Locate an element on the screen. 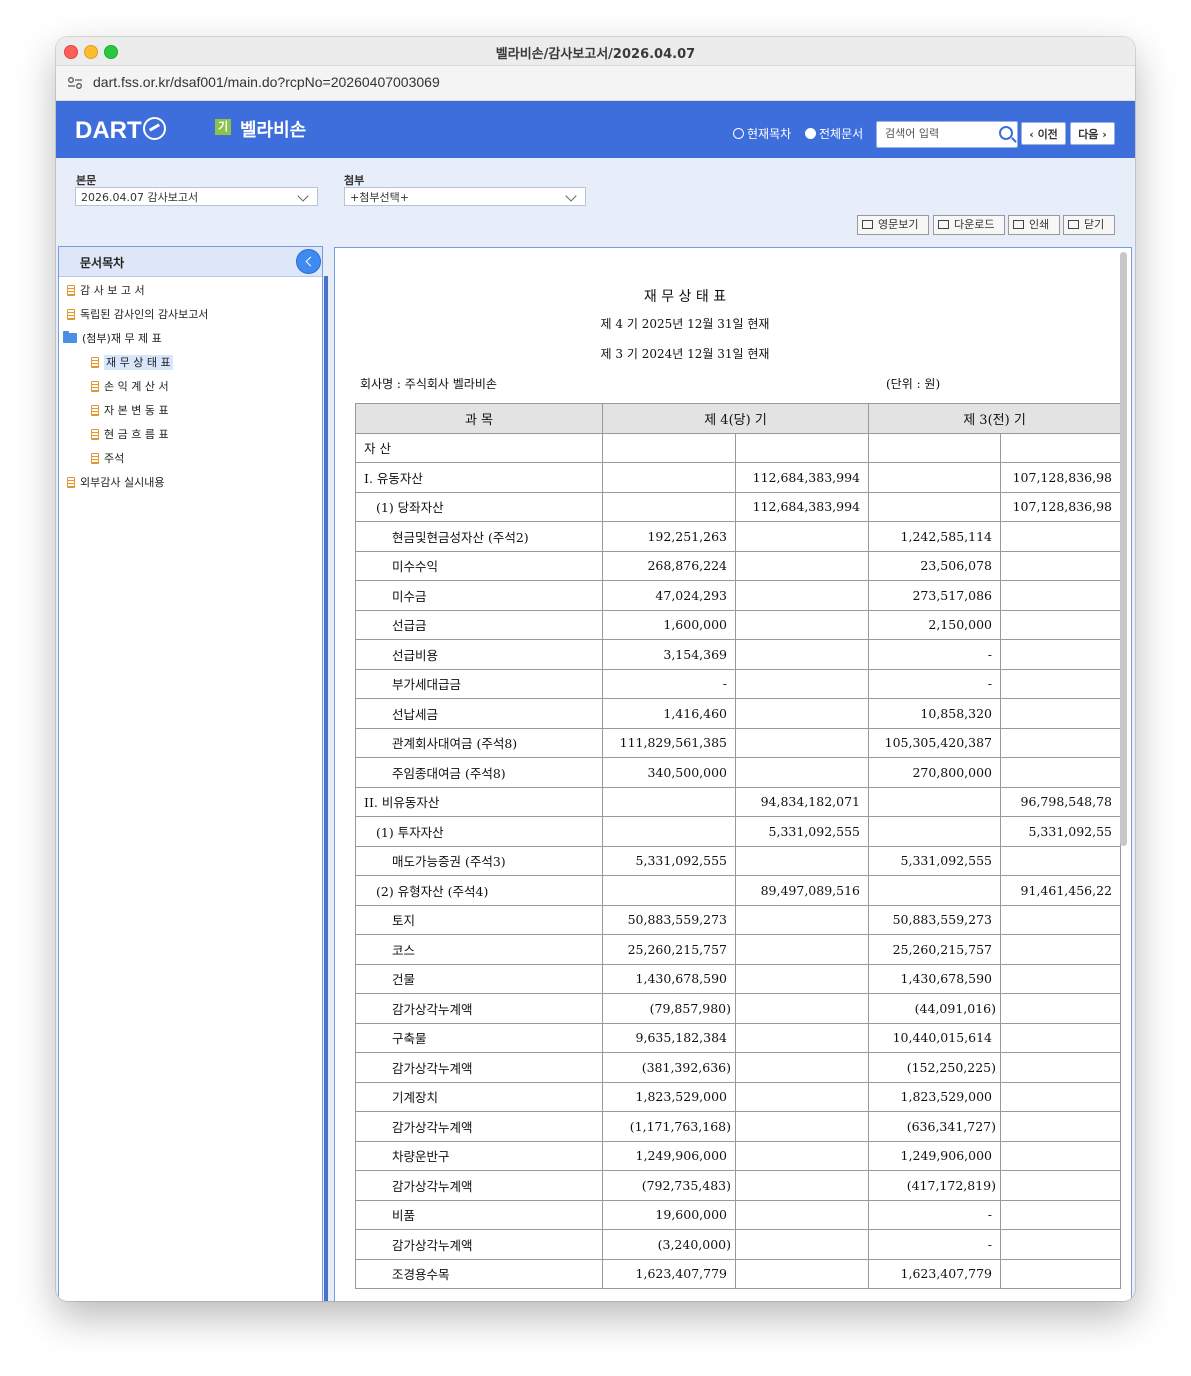  table-row: 구축물 9,635,182,384 10,440,015,614 is located at coordinates (738, 1037).